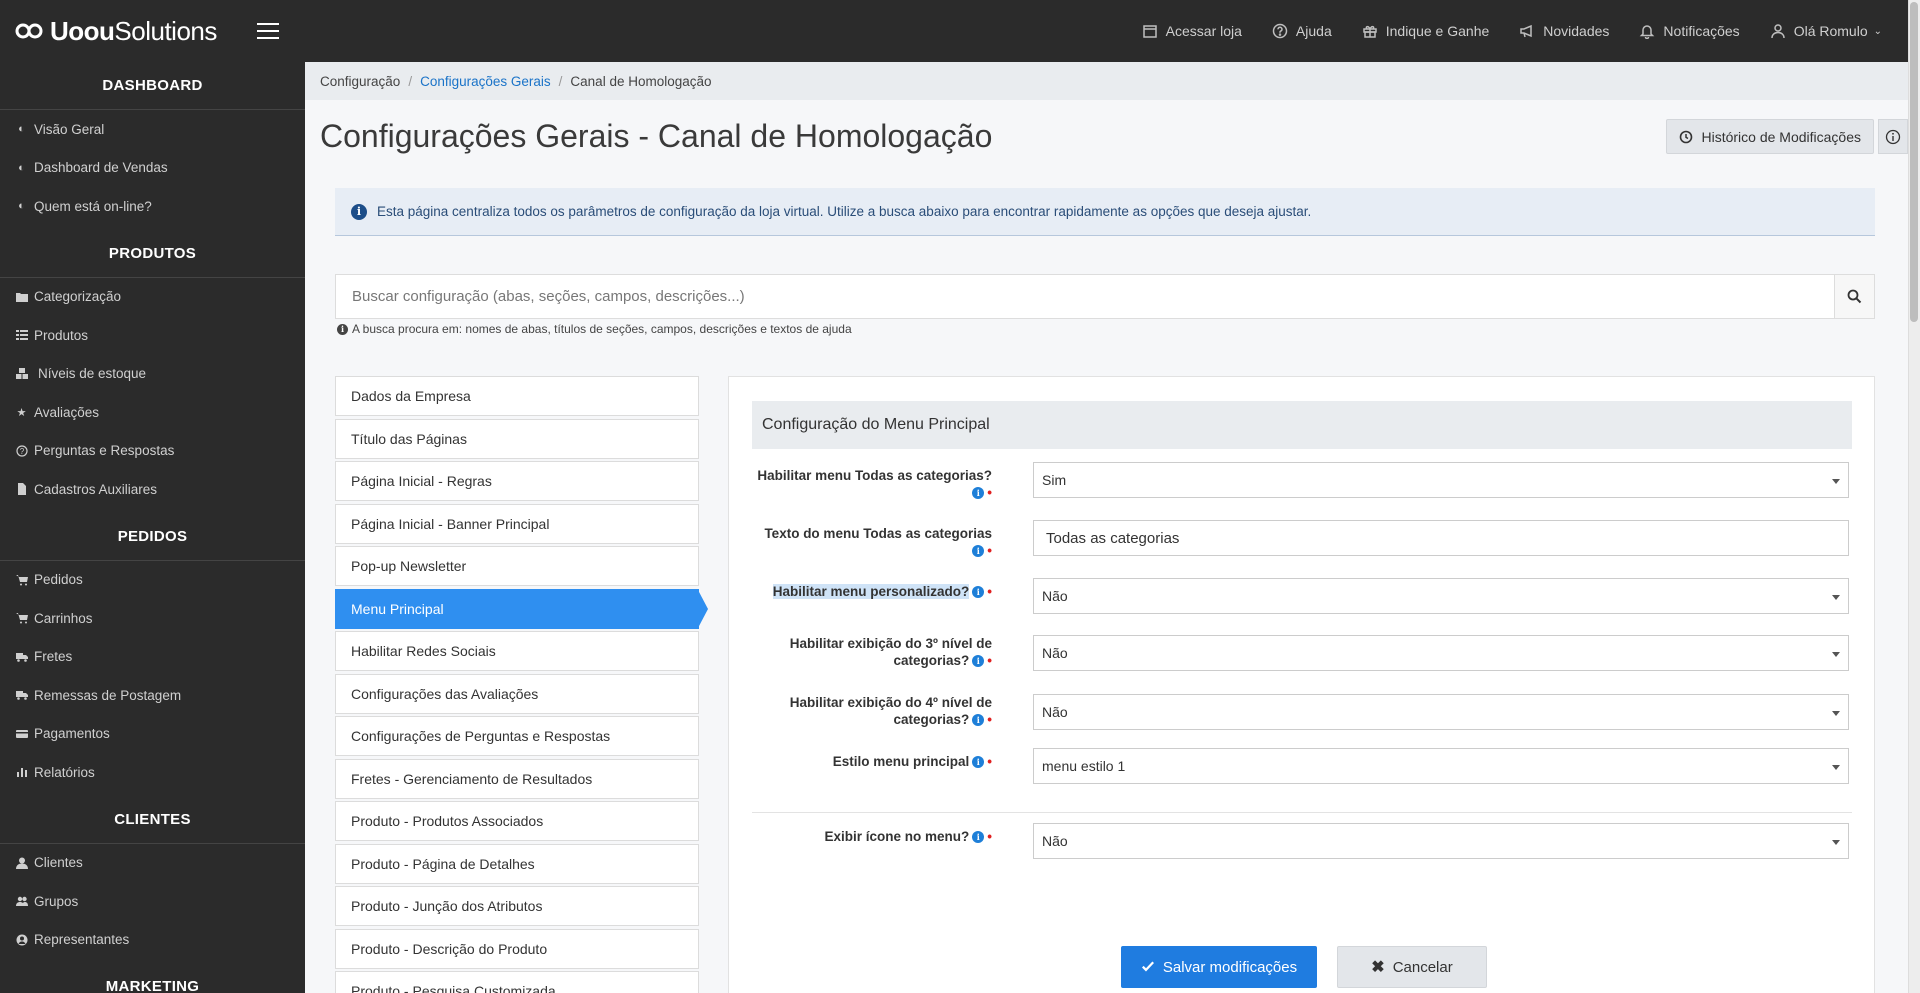  Describe the element at coordinates (21, 862) in the screenshot. I see `user-icon` at that location.